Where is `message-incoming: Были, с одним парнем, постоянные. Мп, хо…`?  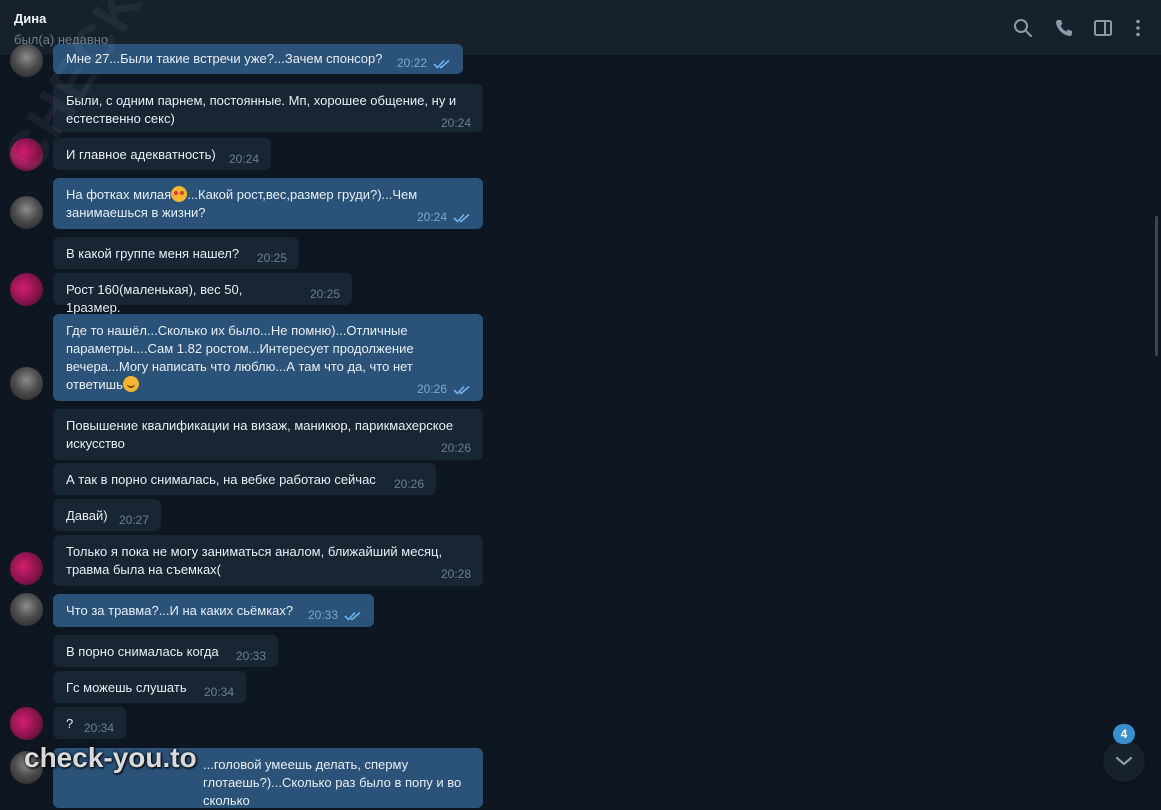 message-incoming: Были, с одним парнем, постоянные. Мп, хо… is located at coordinates (268, 108).